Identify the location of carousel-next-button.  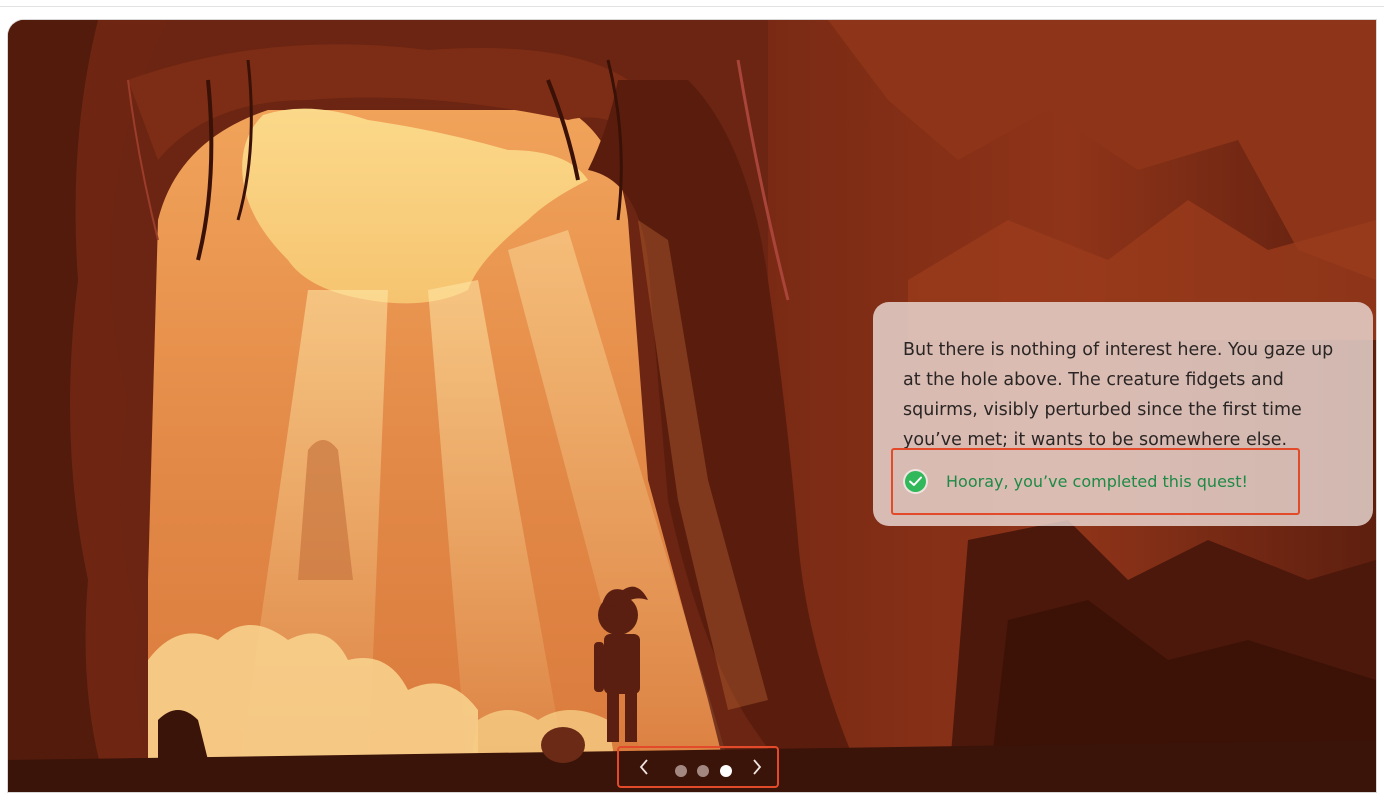
(757, 767).